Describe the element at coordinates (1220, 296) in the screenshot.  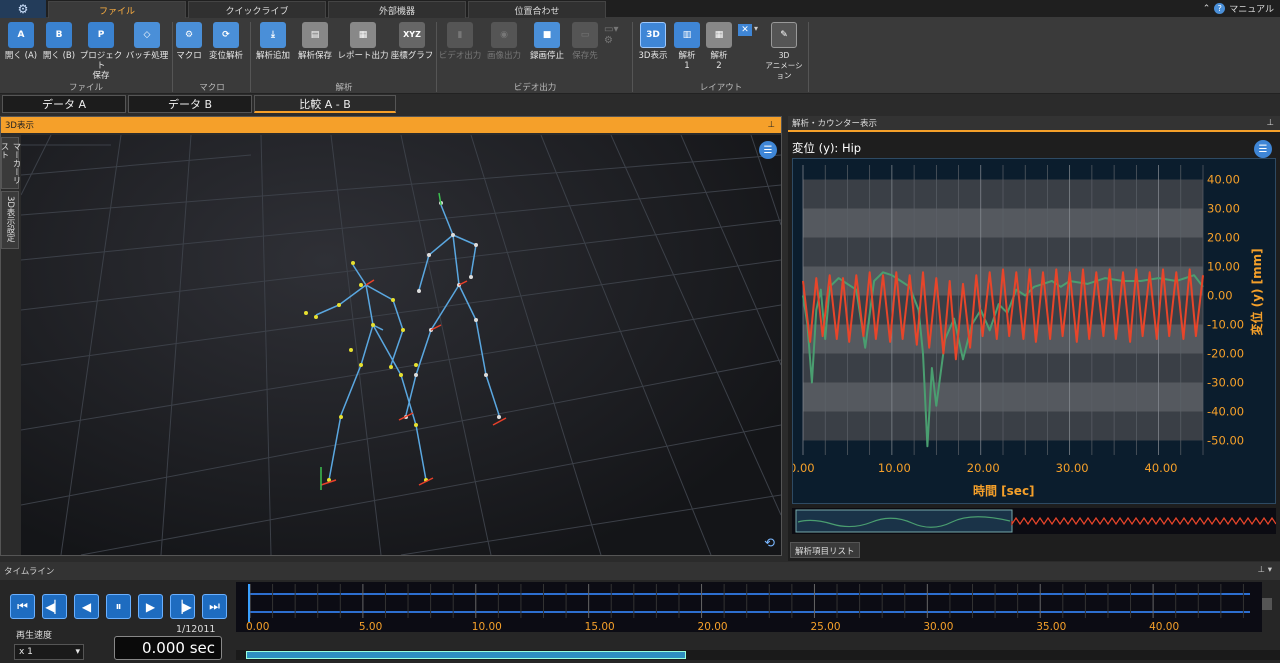
I see `y-tick-label: 0.00` at that location.